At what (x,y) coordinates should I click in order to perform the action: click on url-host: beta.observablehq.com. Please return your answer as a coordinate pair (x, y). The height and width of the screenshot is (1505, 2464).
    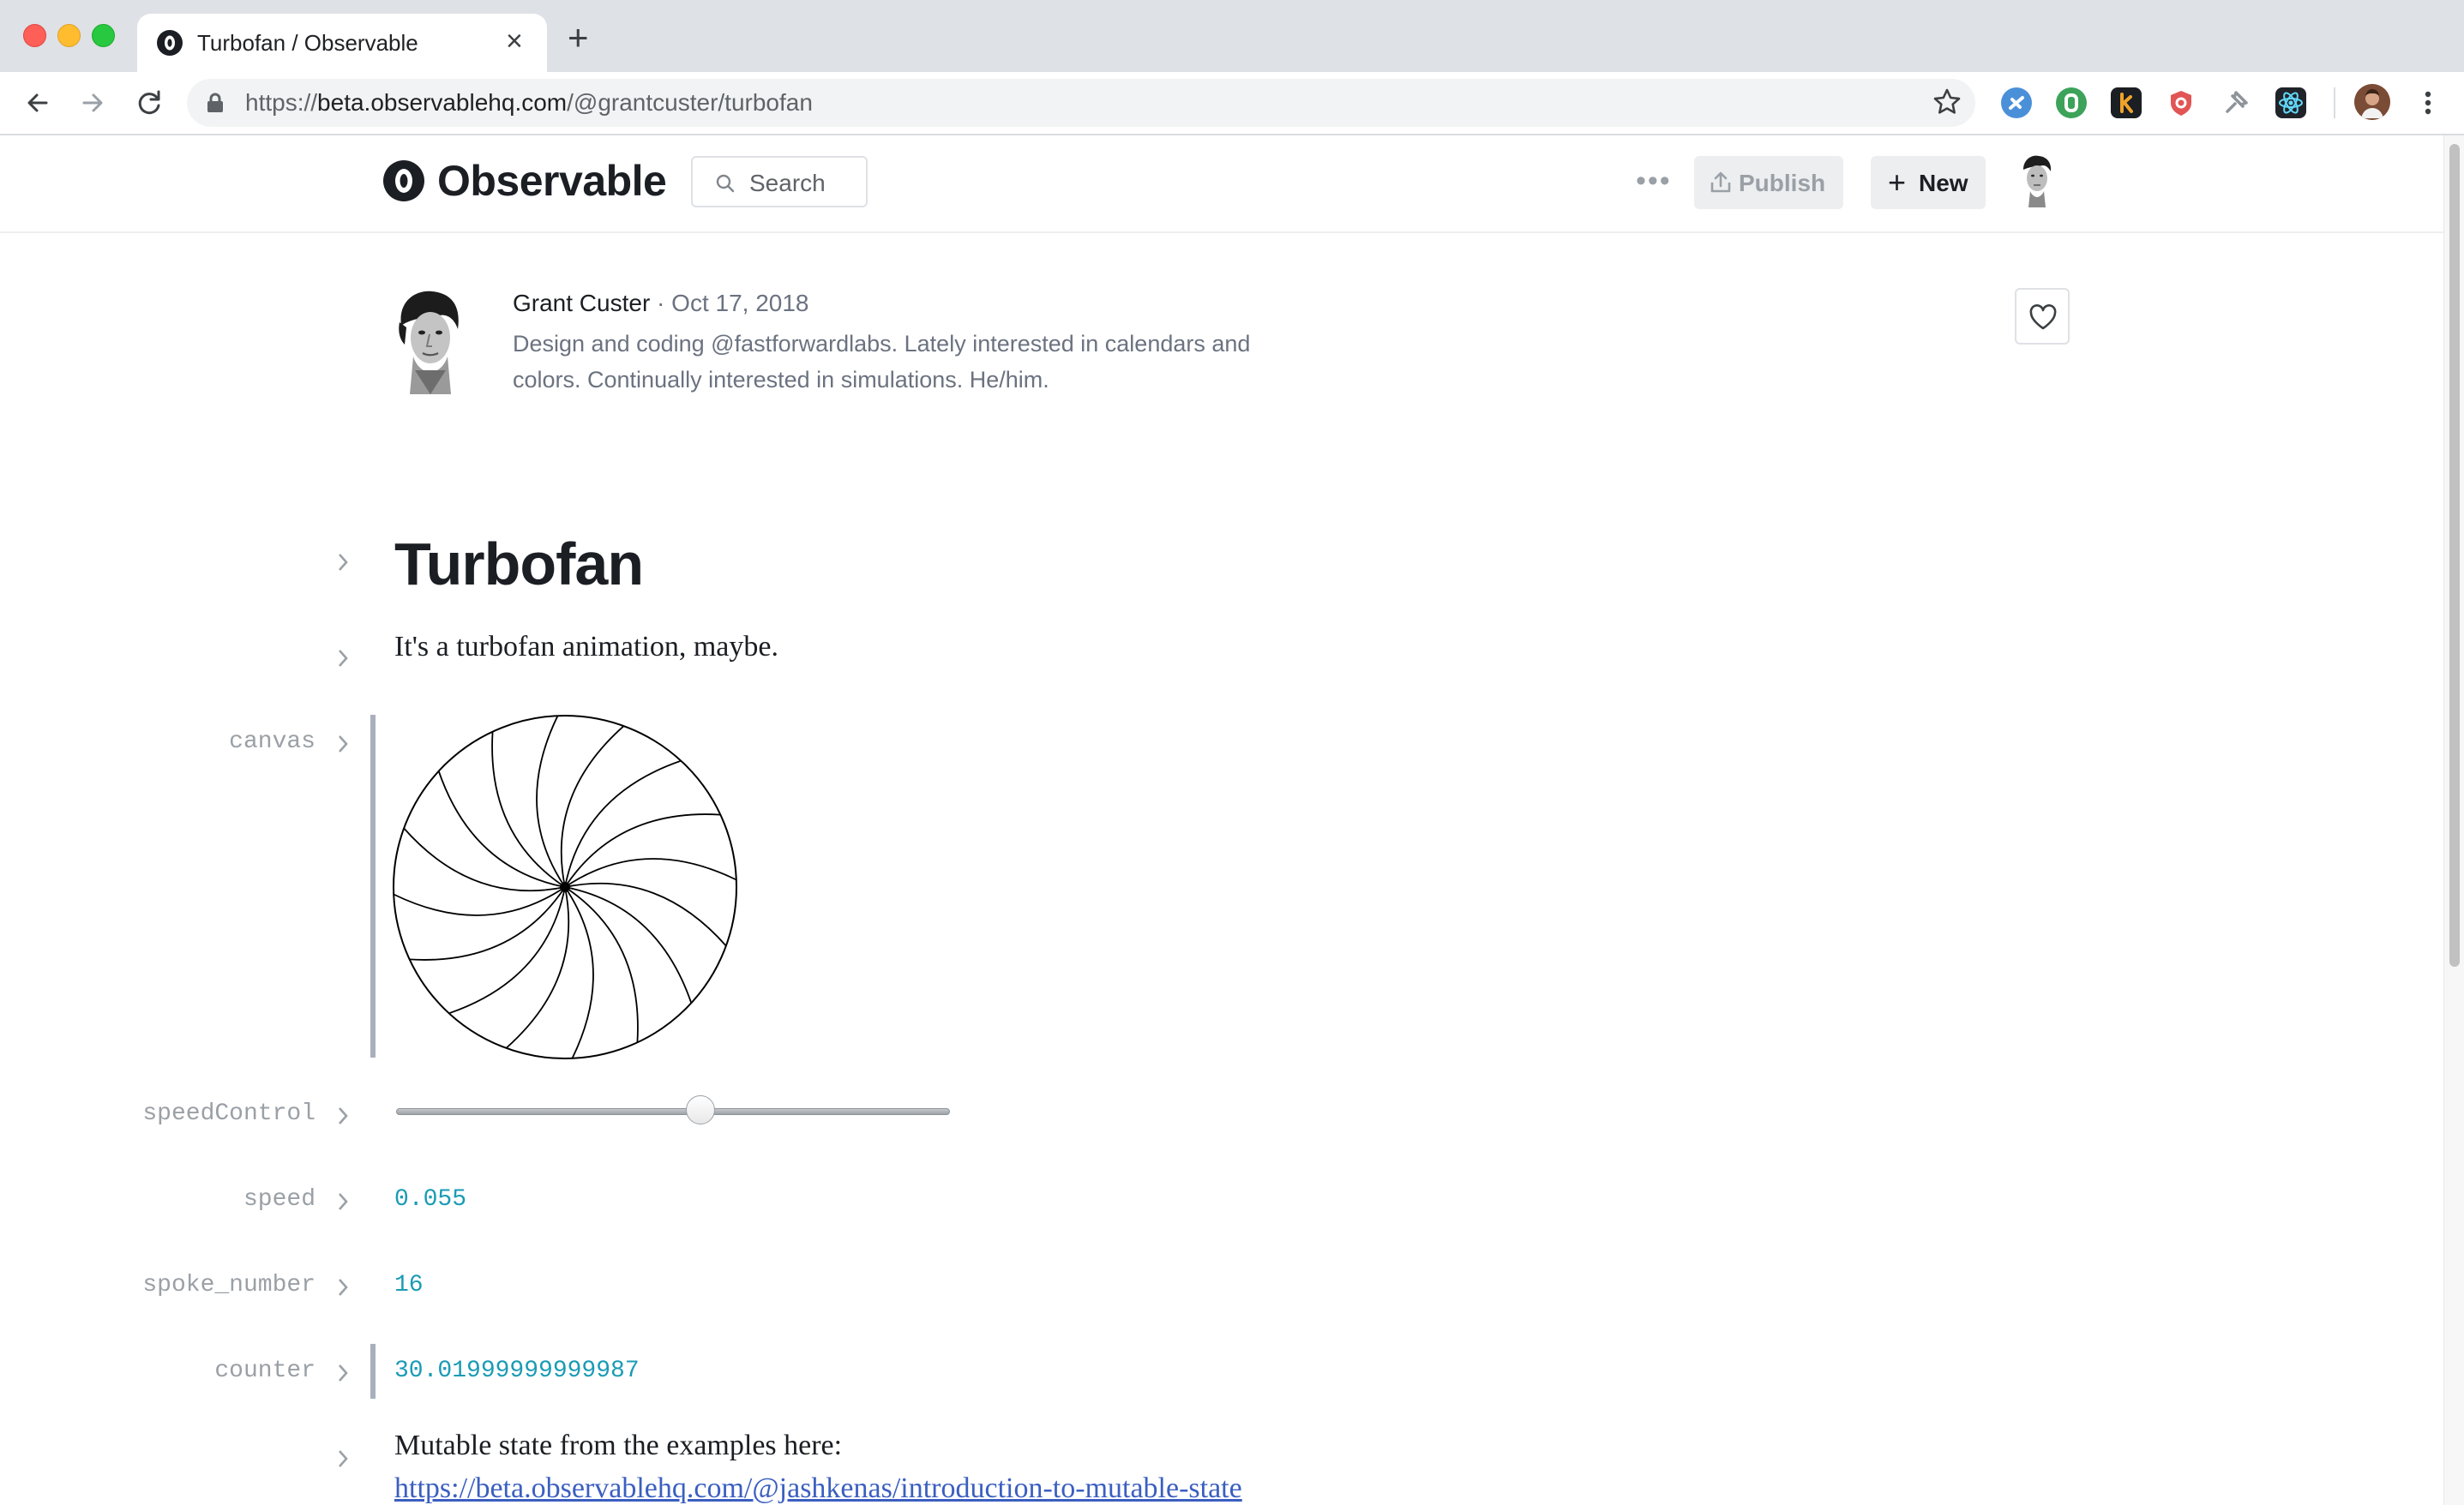
    Looking at the image, I should click on (442, 102).